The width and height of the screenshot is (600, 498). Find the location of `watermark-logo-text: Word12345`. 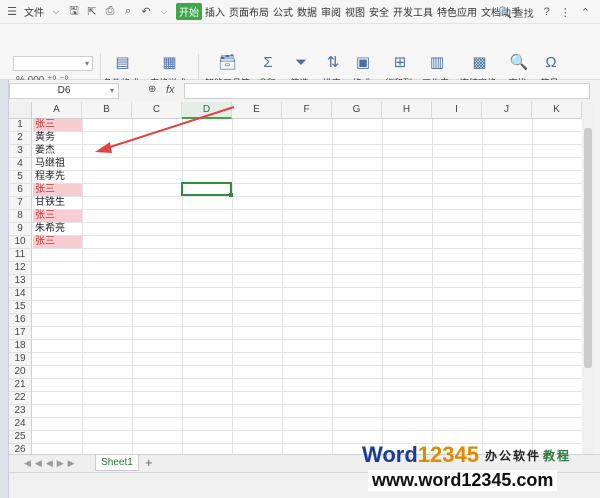

watermark-logo-text: Word12345 is located at coordinates (420, 455).